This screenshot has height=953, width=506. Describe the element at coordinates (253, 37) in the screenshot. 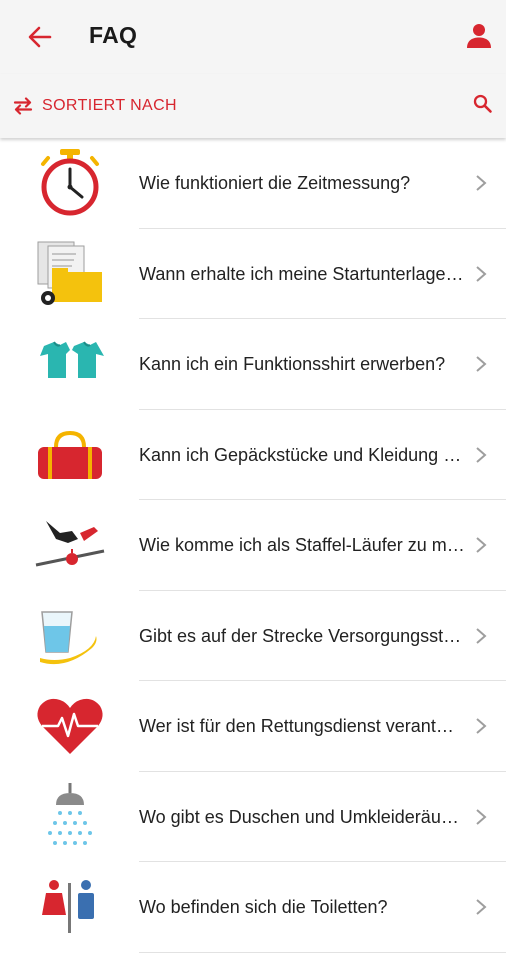

I see `app-bar: FAQ` at that location.